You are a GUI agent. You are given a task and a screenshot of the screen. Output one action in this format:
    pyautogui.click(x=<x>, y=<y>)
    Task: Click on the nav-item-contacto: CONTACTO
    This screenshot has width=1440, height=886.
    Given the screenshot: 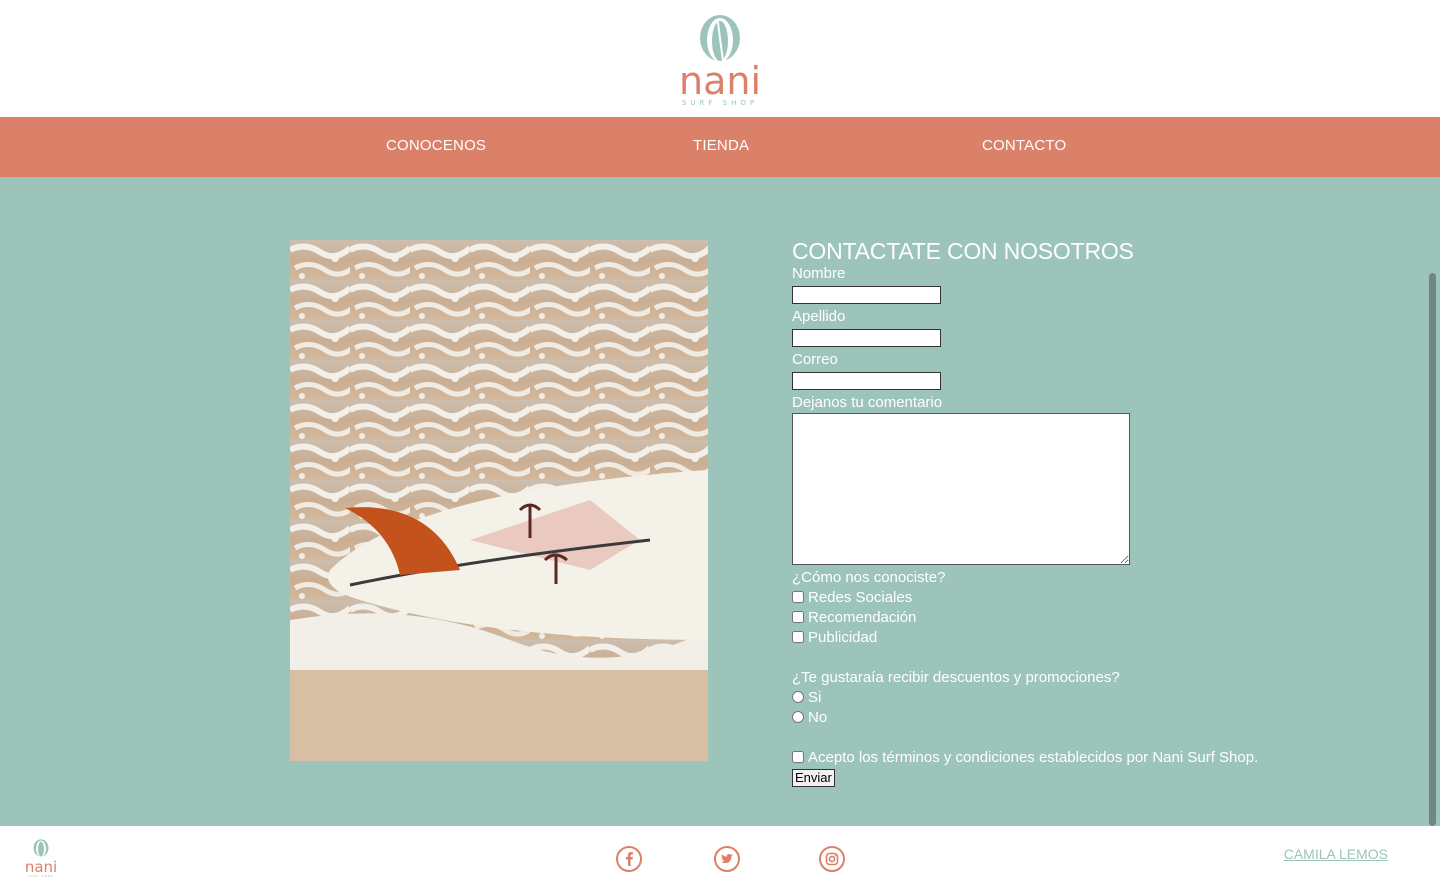 What is the action you would take?
    pyautogui.click(x=1024, y=145)
    